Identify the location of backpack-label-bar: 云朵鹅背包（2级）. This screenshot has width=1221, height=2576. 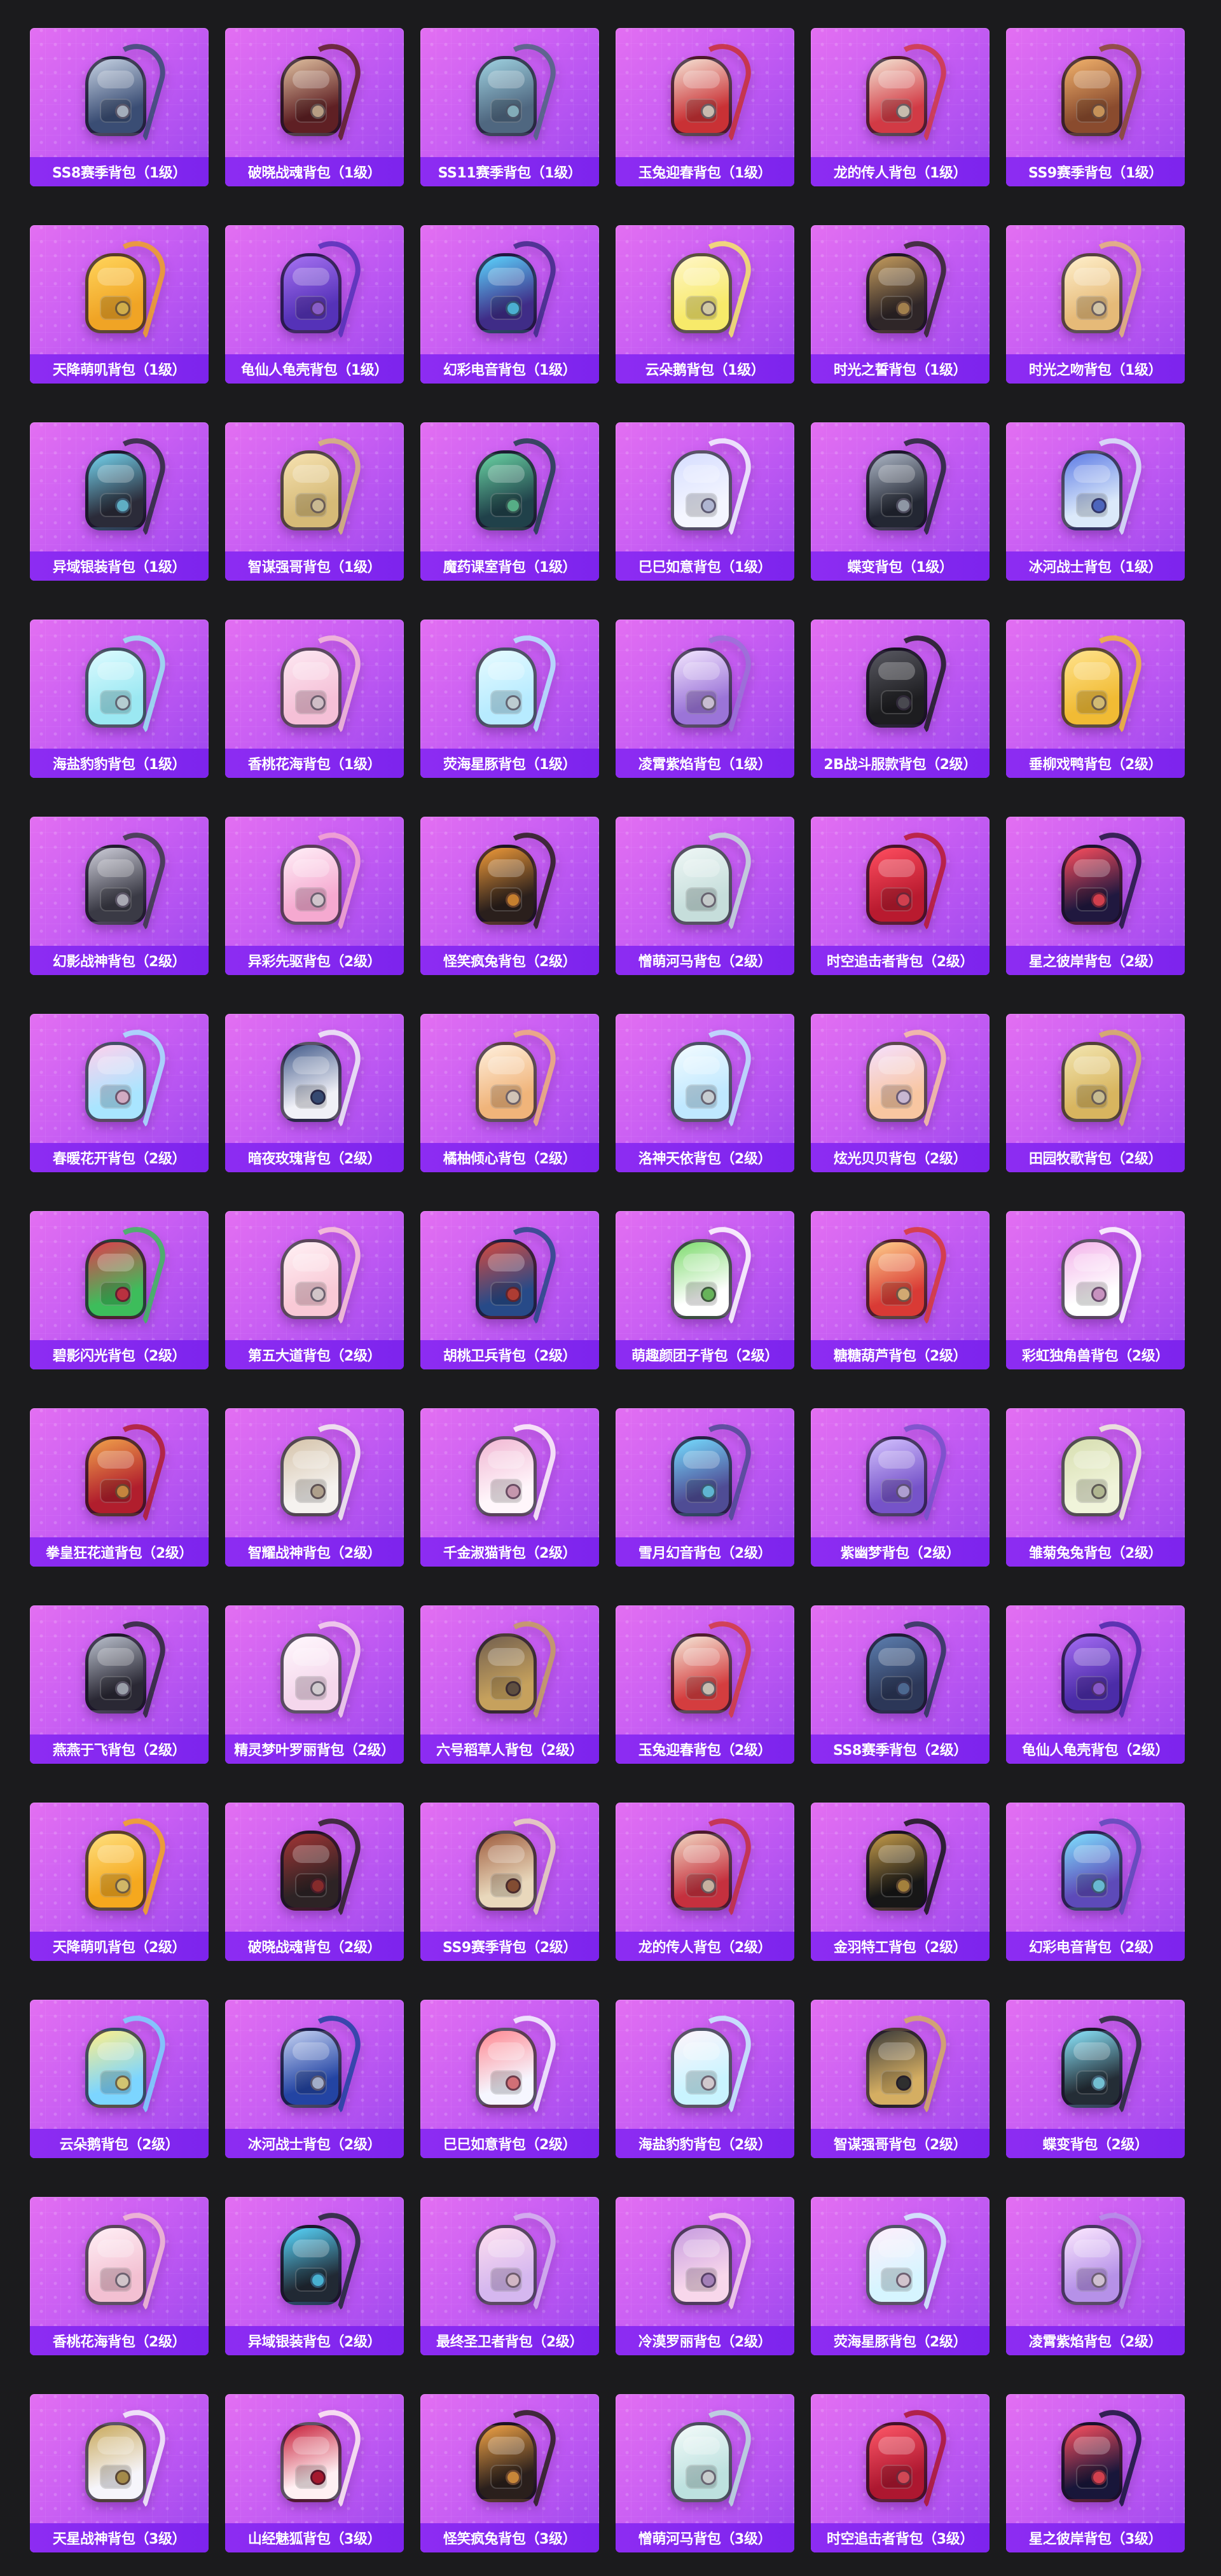
(119, 2143).